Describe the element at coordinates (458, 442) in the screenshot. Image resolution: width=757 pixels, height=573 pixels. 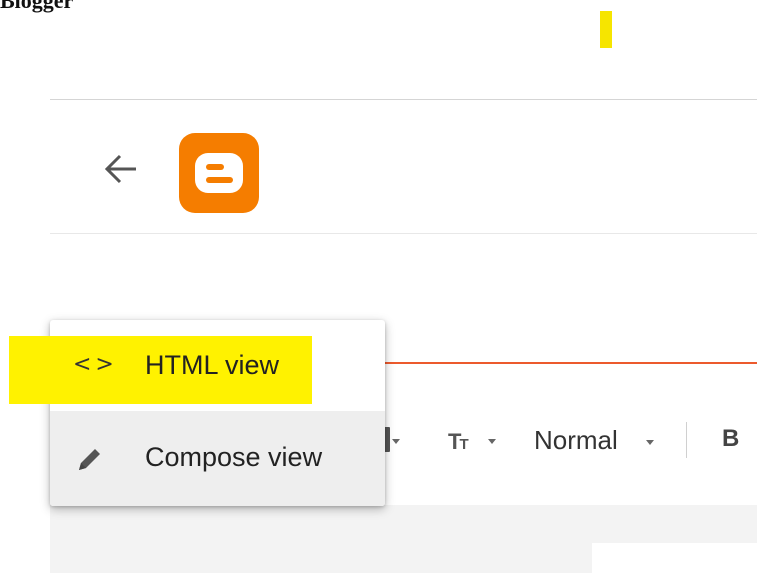
I see `text-size-icon: TT` at that location.